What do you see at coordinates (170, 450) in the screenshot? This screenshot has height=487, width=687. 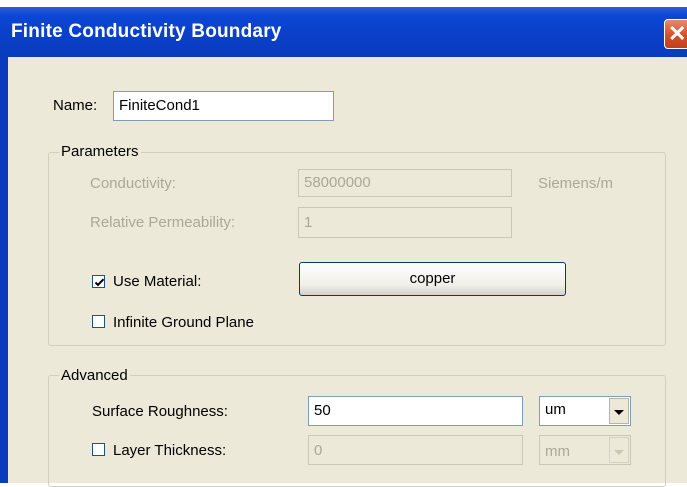 I see `layer-thickness-label: Layer Thickness:` at bounding box center [170, 450].